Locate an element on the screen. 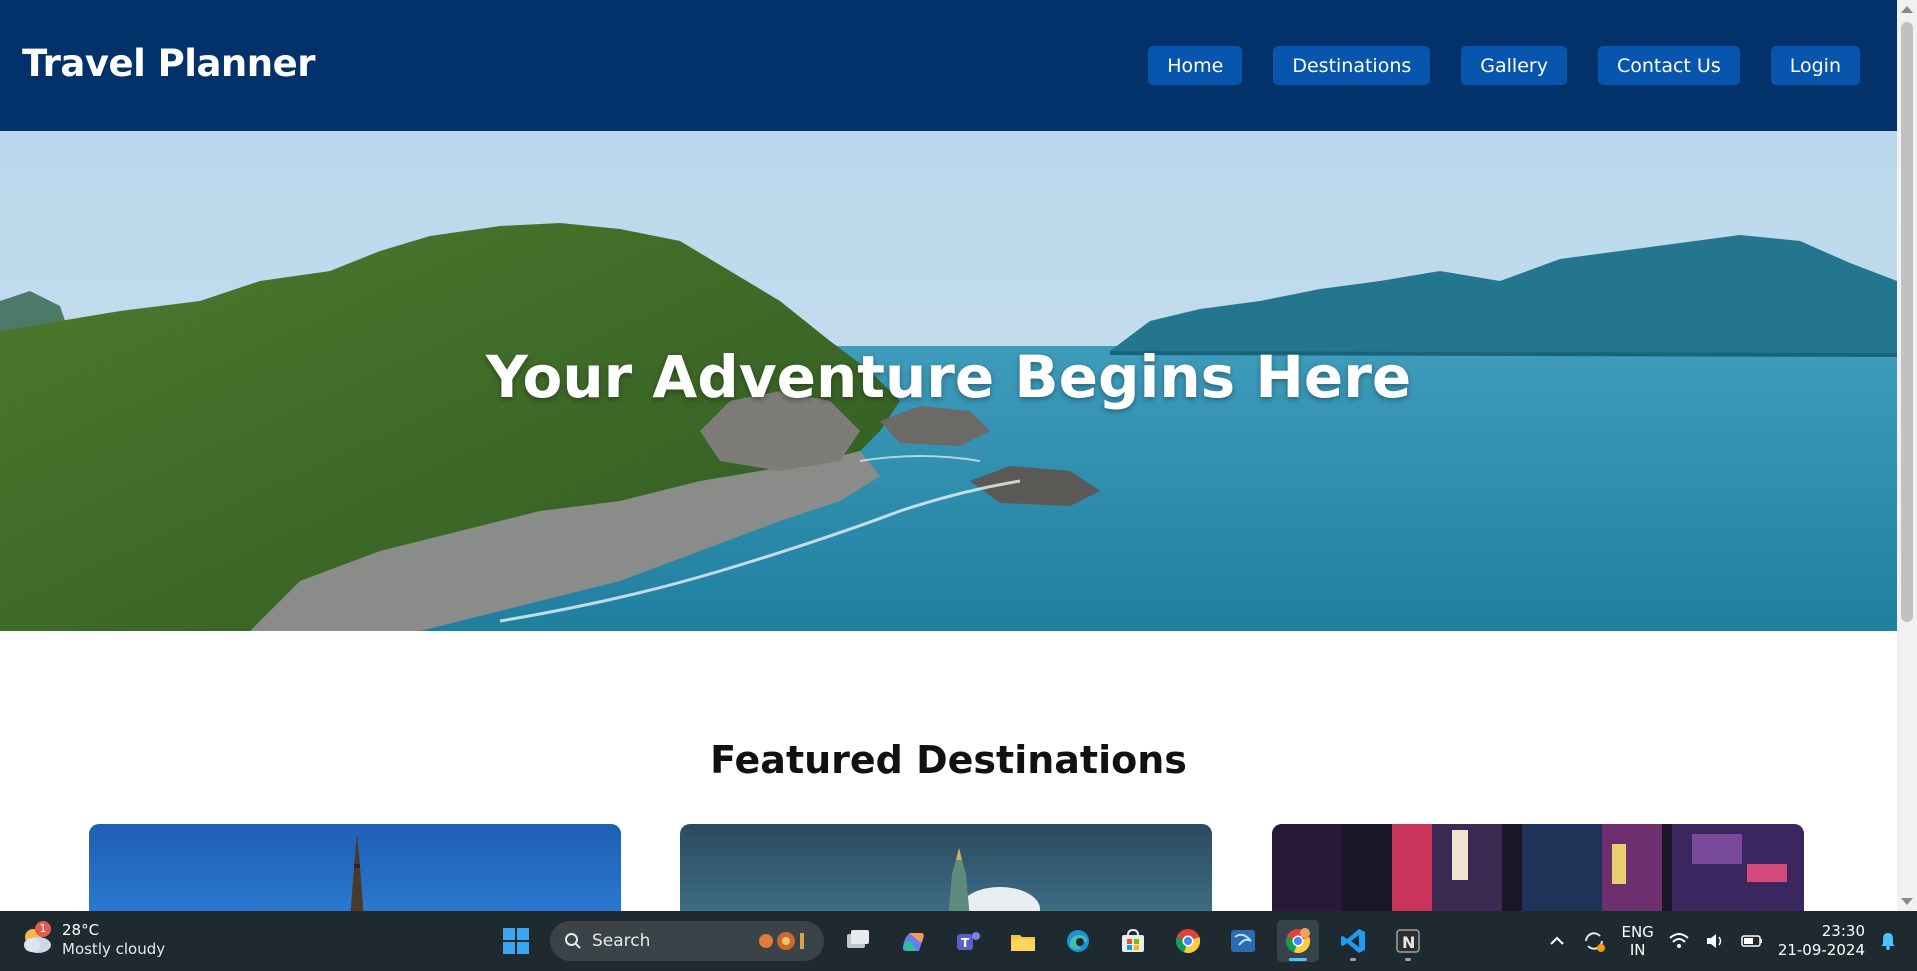  language-region: IN is located at coordinates (1637, 950).